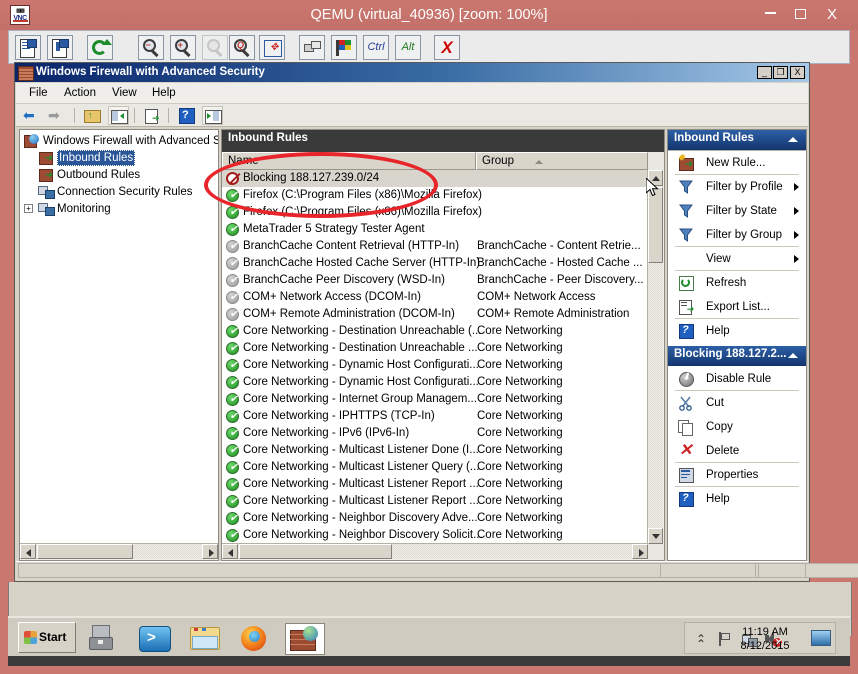  What do you see at coordinates (186, 115) in the screenshot?
I see `help-icon: ?` at bounding box center [186, 115].